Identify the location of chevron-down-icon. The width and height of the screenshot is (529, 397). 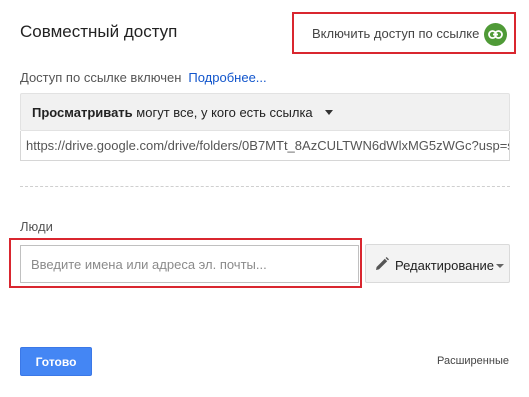
(500, 266).